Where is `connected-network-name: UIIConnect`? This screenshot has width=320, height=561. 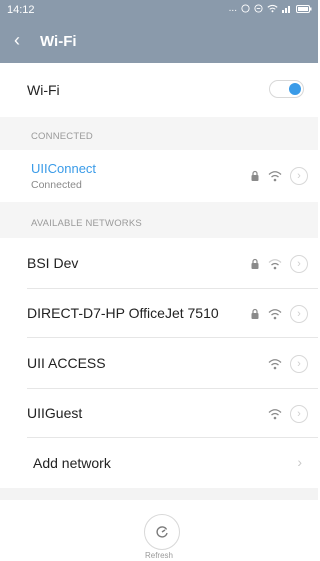 connected-network-name: UIIConnect is located at coordinates (64, 168).